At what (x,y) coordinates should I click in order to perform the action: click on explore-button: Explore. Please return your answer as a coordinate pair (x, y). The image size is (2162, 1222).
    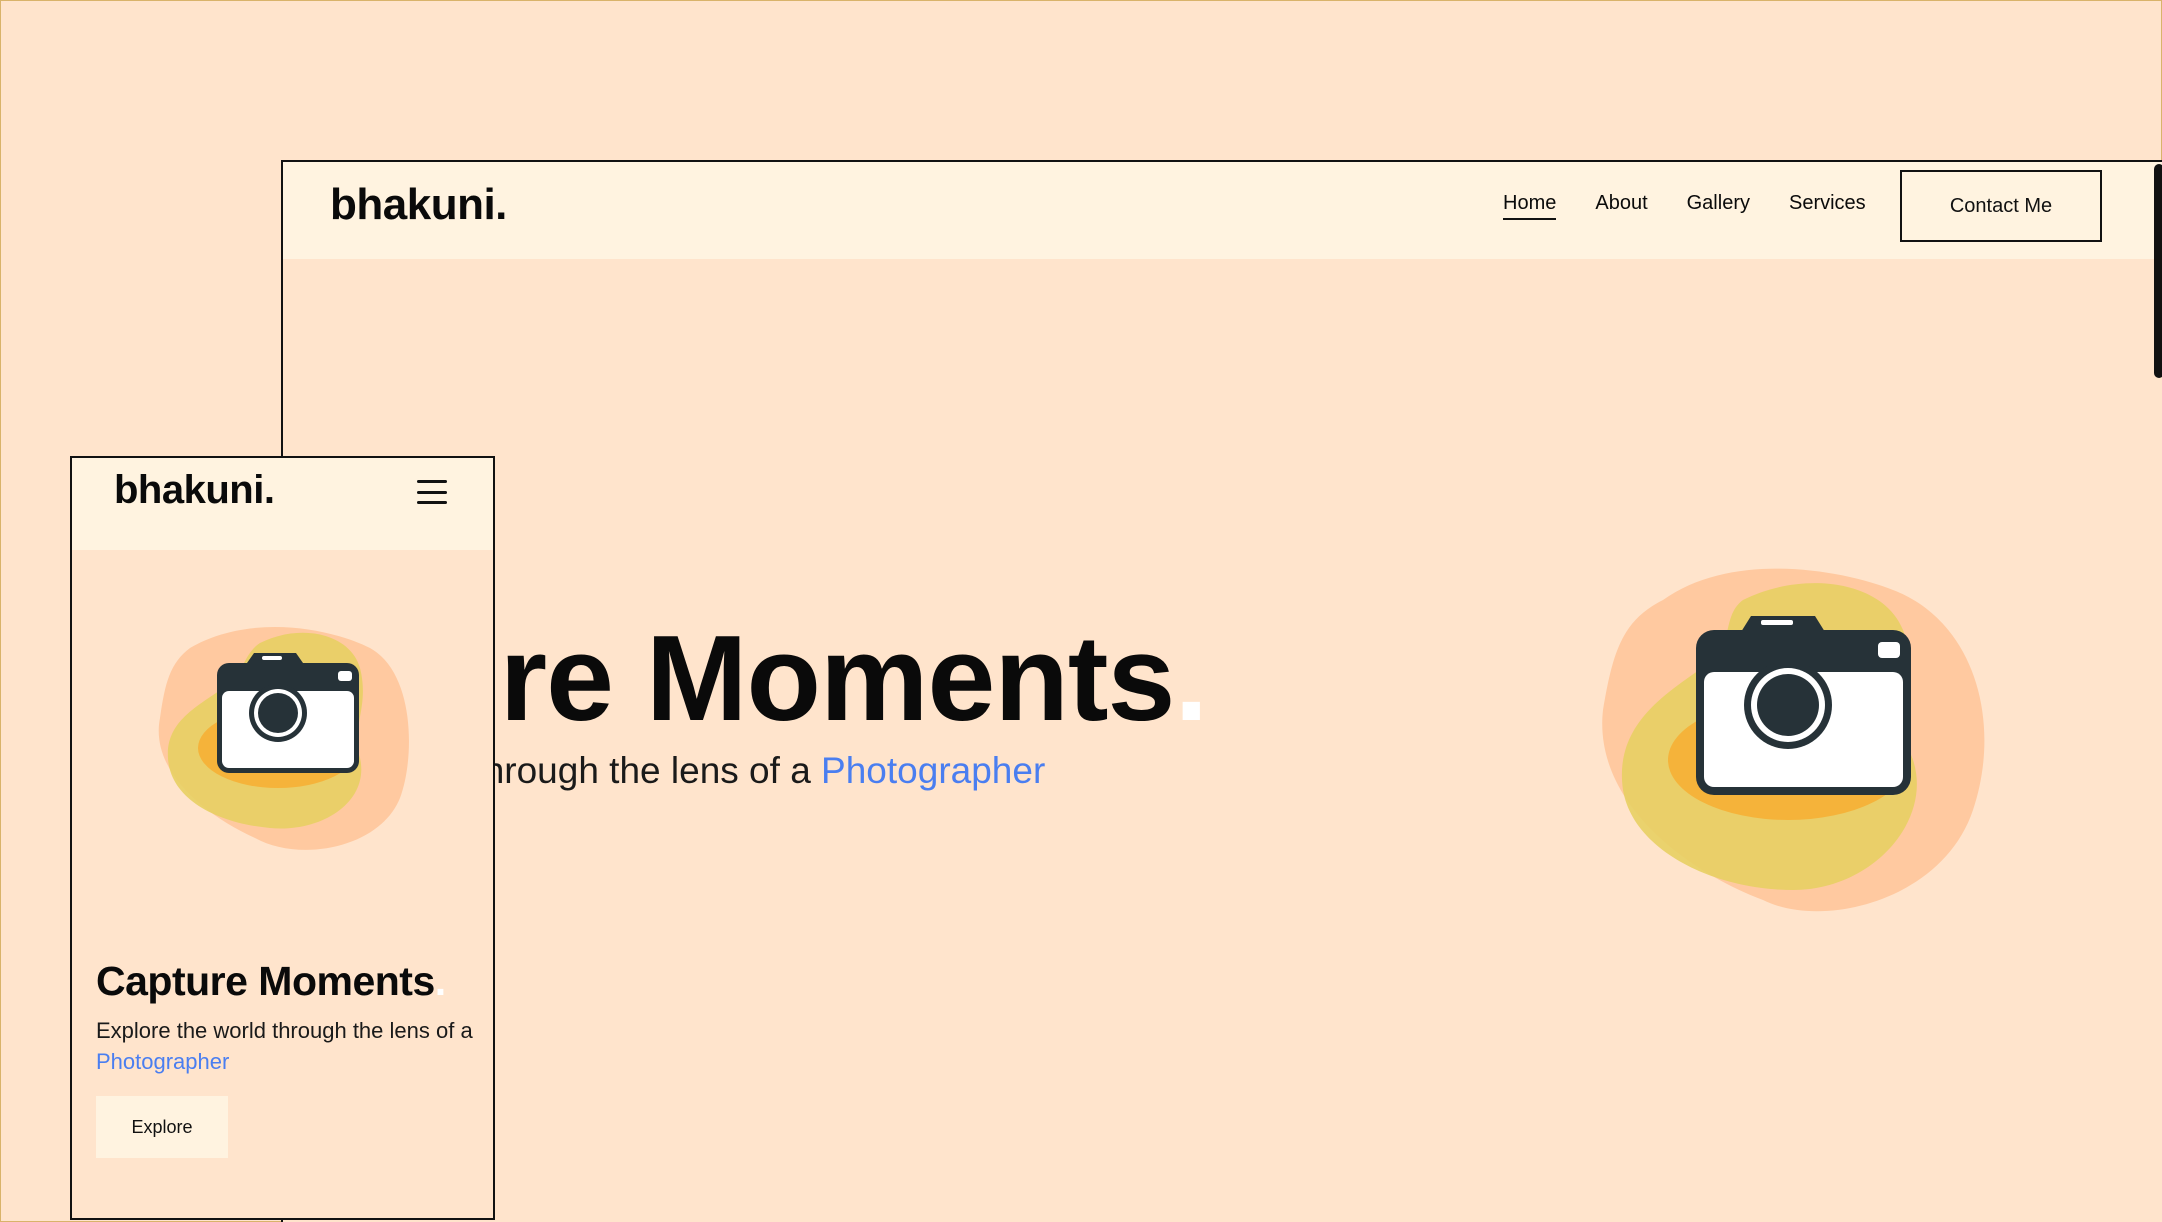
    Looking at the image, I should click on (162, 1127).